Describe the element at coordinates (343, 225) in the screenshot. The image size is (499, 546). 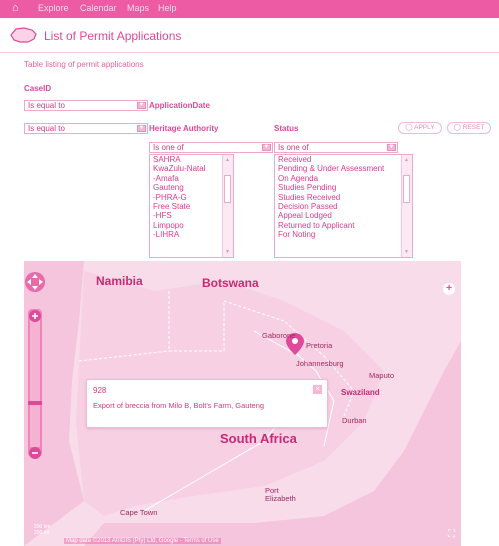
I see `list-item: Returned to Applicant` at that location.